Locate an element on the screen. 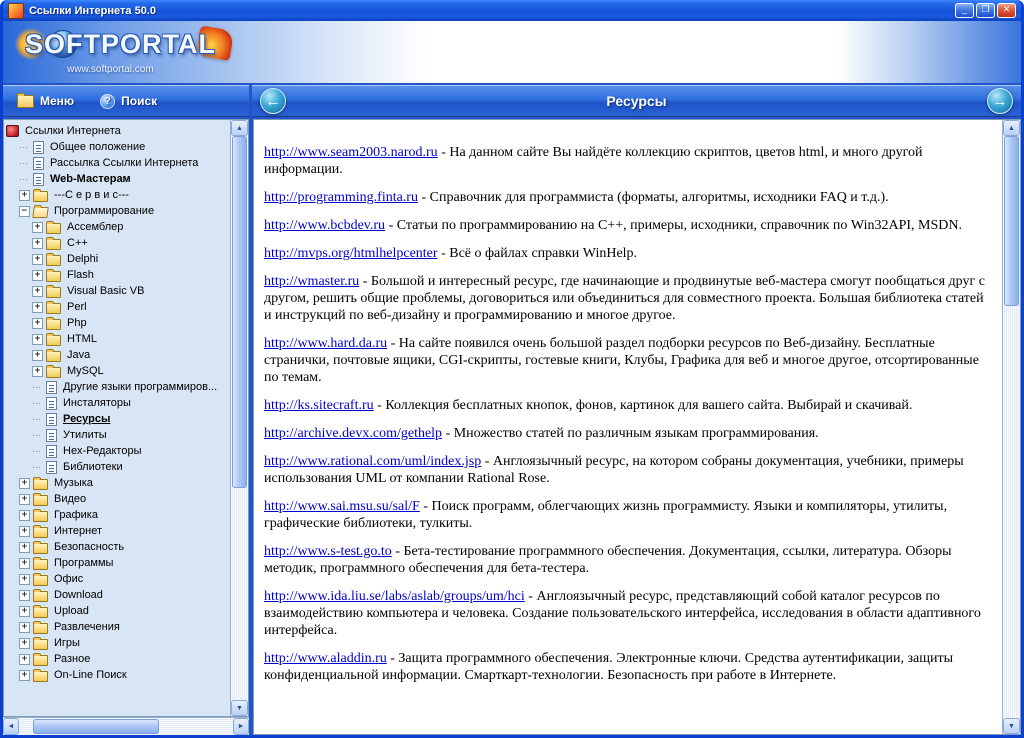  tree-item: + Безопасность is located at coordinates (117, 547).